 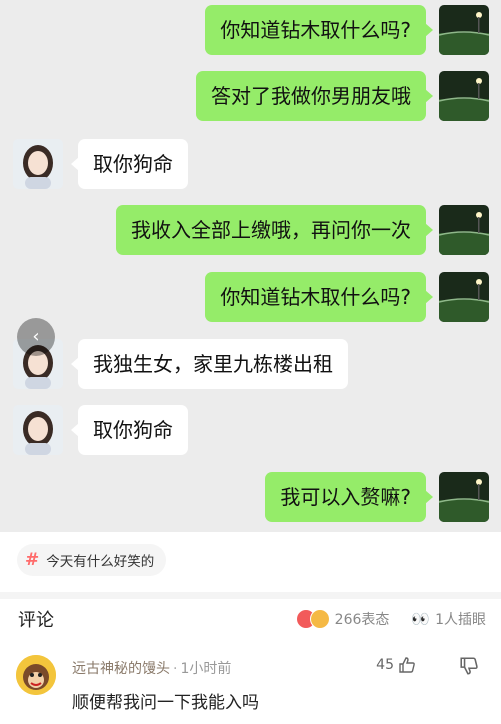 I want to click on chat-bubble-received: 我独生女，家里九栋楼出租, so click(x=209, y=364).